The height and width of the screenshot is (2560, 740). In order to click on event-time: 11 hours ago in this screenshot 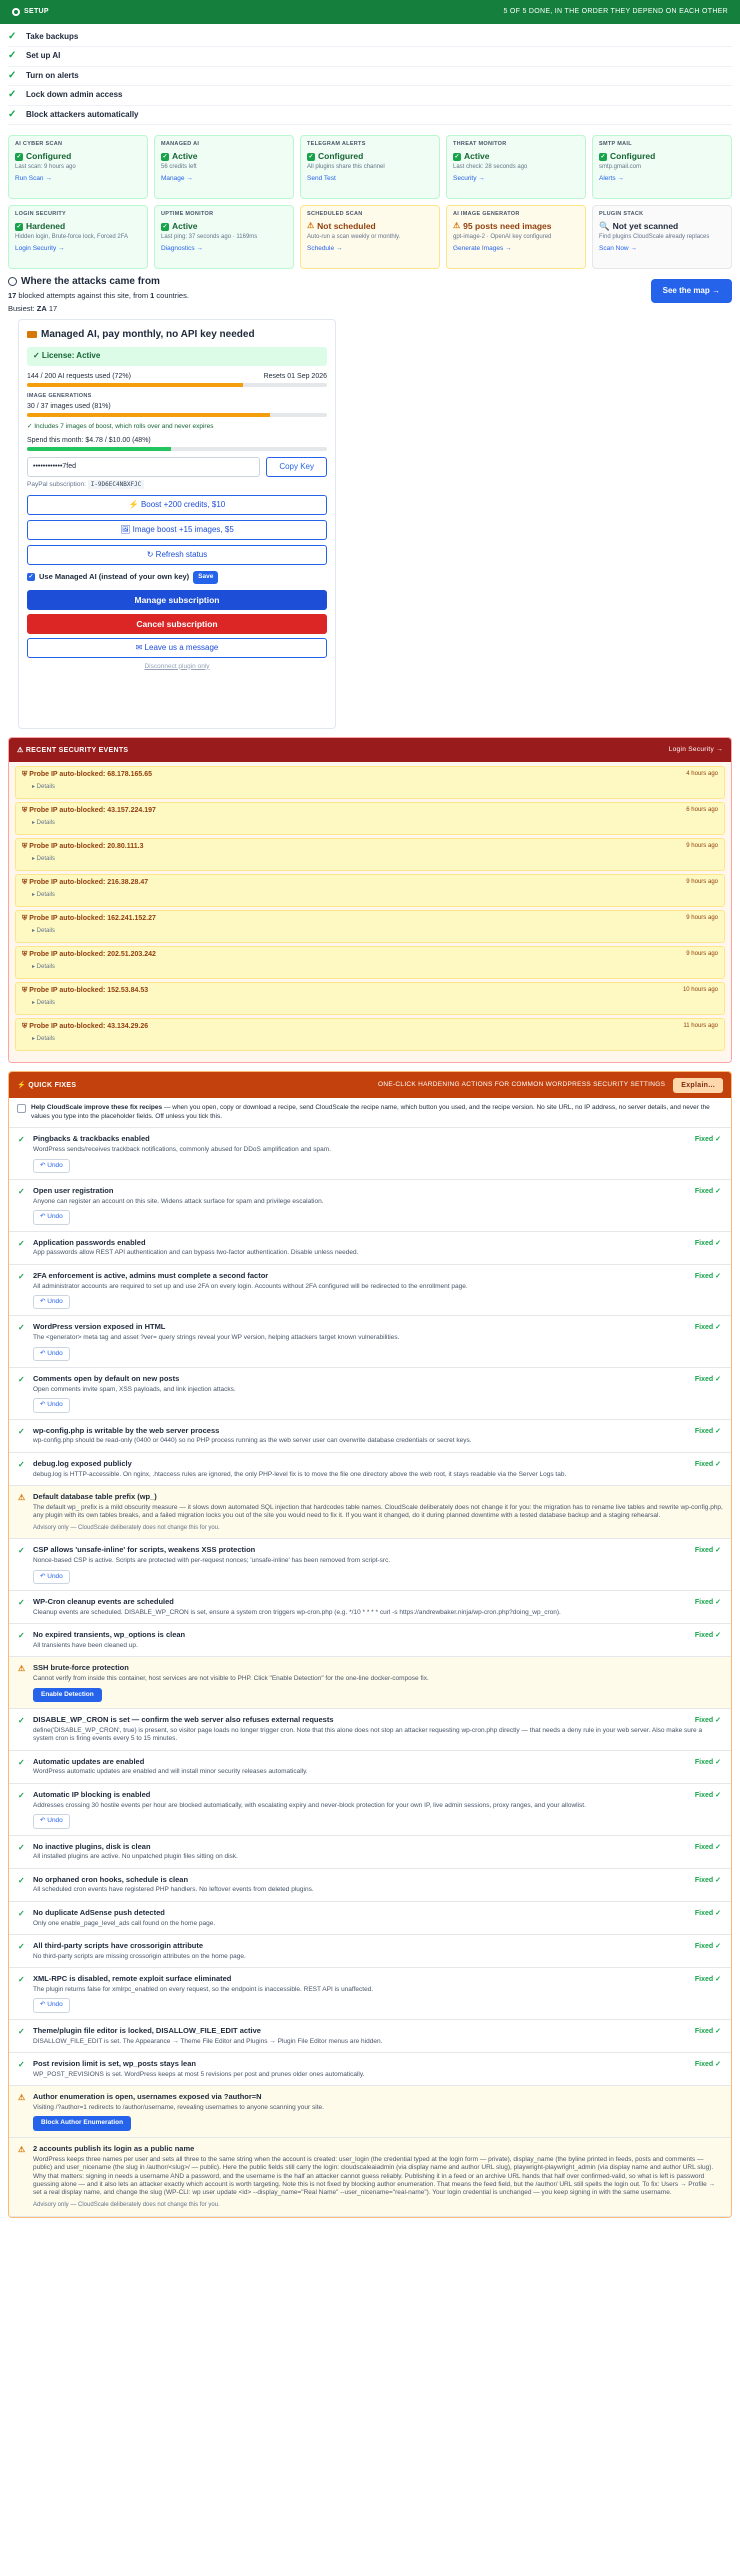, I will do `click(700, 1026)`.